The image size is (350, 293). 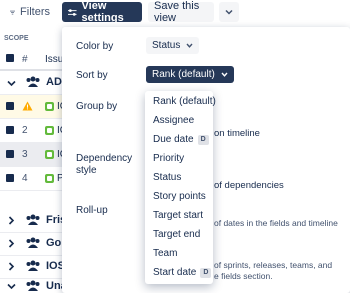 I want to click on rollup-sprints-text-1: of sprints, releases, teams, and, so click(x=273, y=265).